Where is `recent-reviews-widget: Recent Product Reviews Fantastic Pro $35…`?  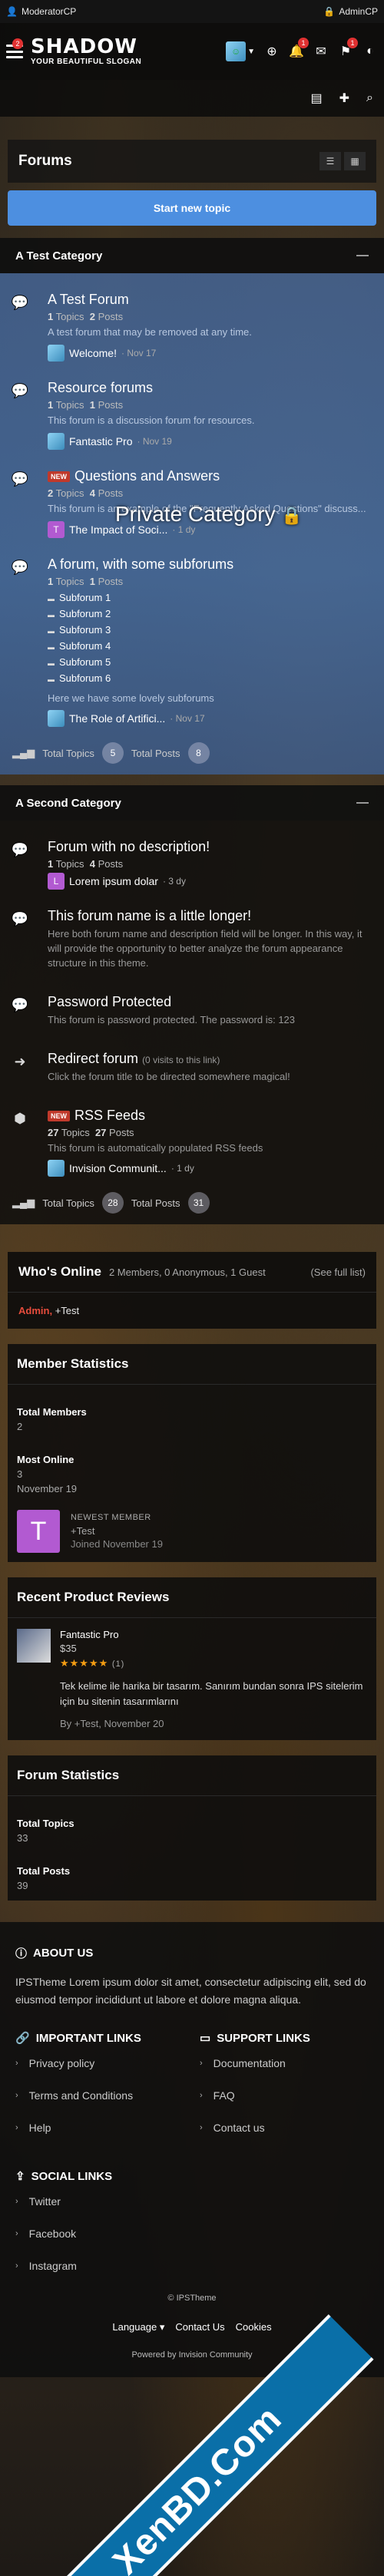 recent-reviews-widget: Recent Product Reviews Fantastic Pro $35… is located at coordinates (192, 1659).